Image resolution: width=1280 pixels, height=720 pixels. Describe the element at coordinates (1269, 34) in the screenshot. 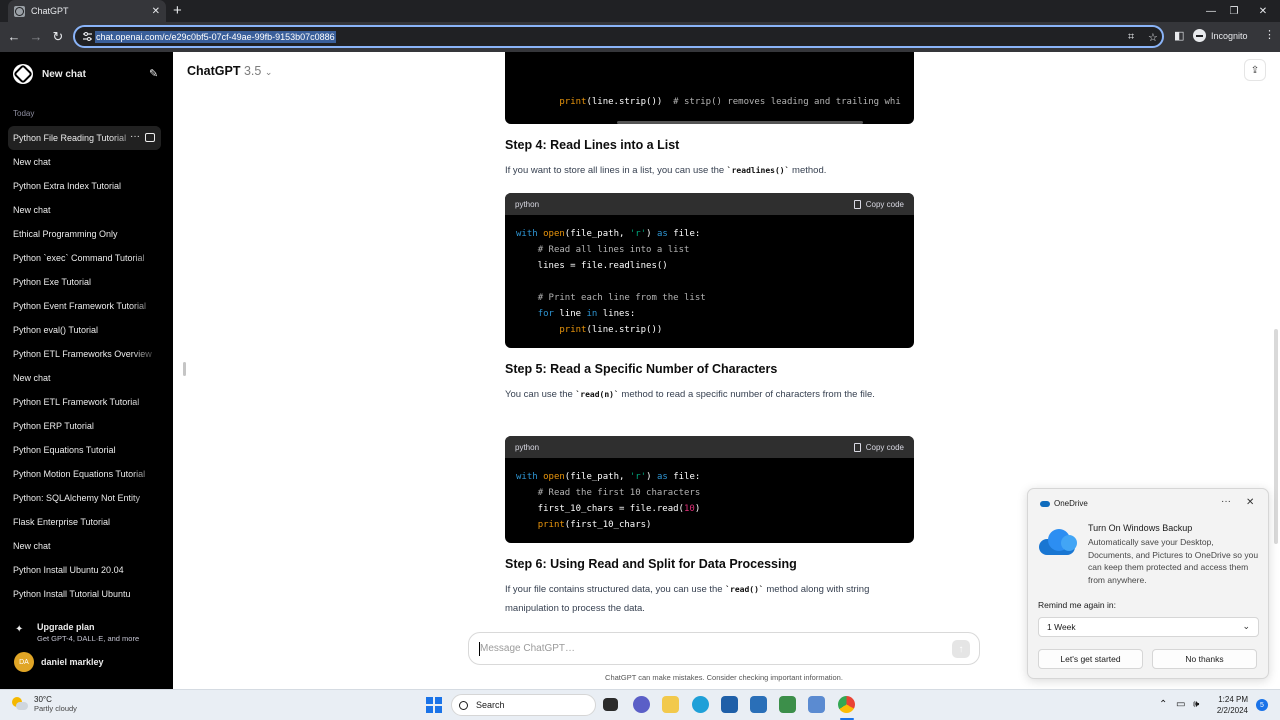

I see `browser-menu-icon: ⋮` at that location.